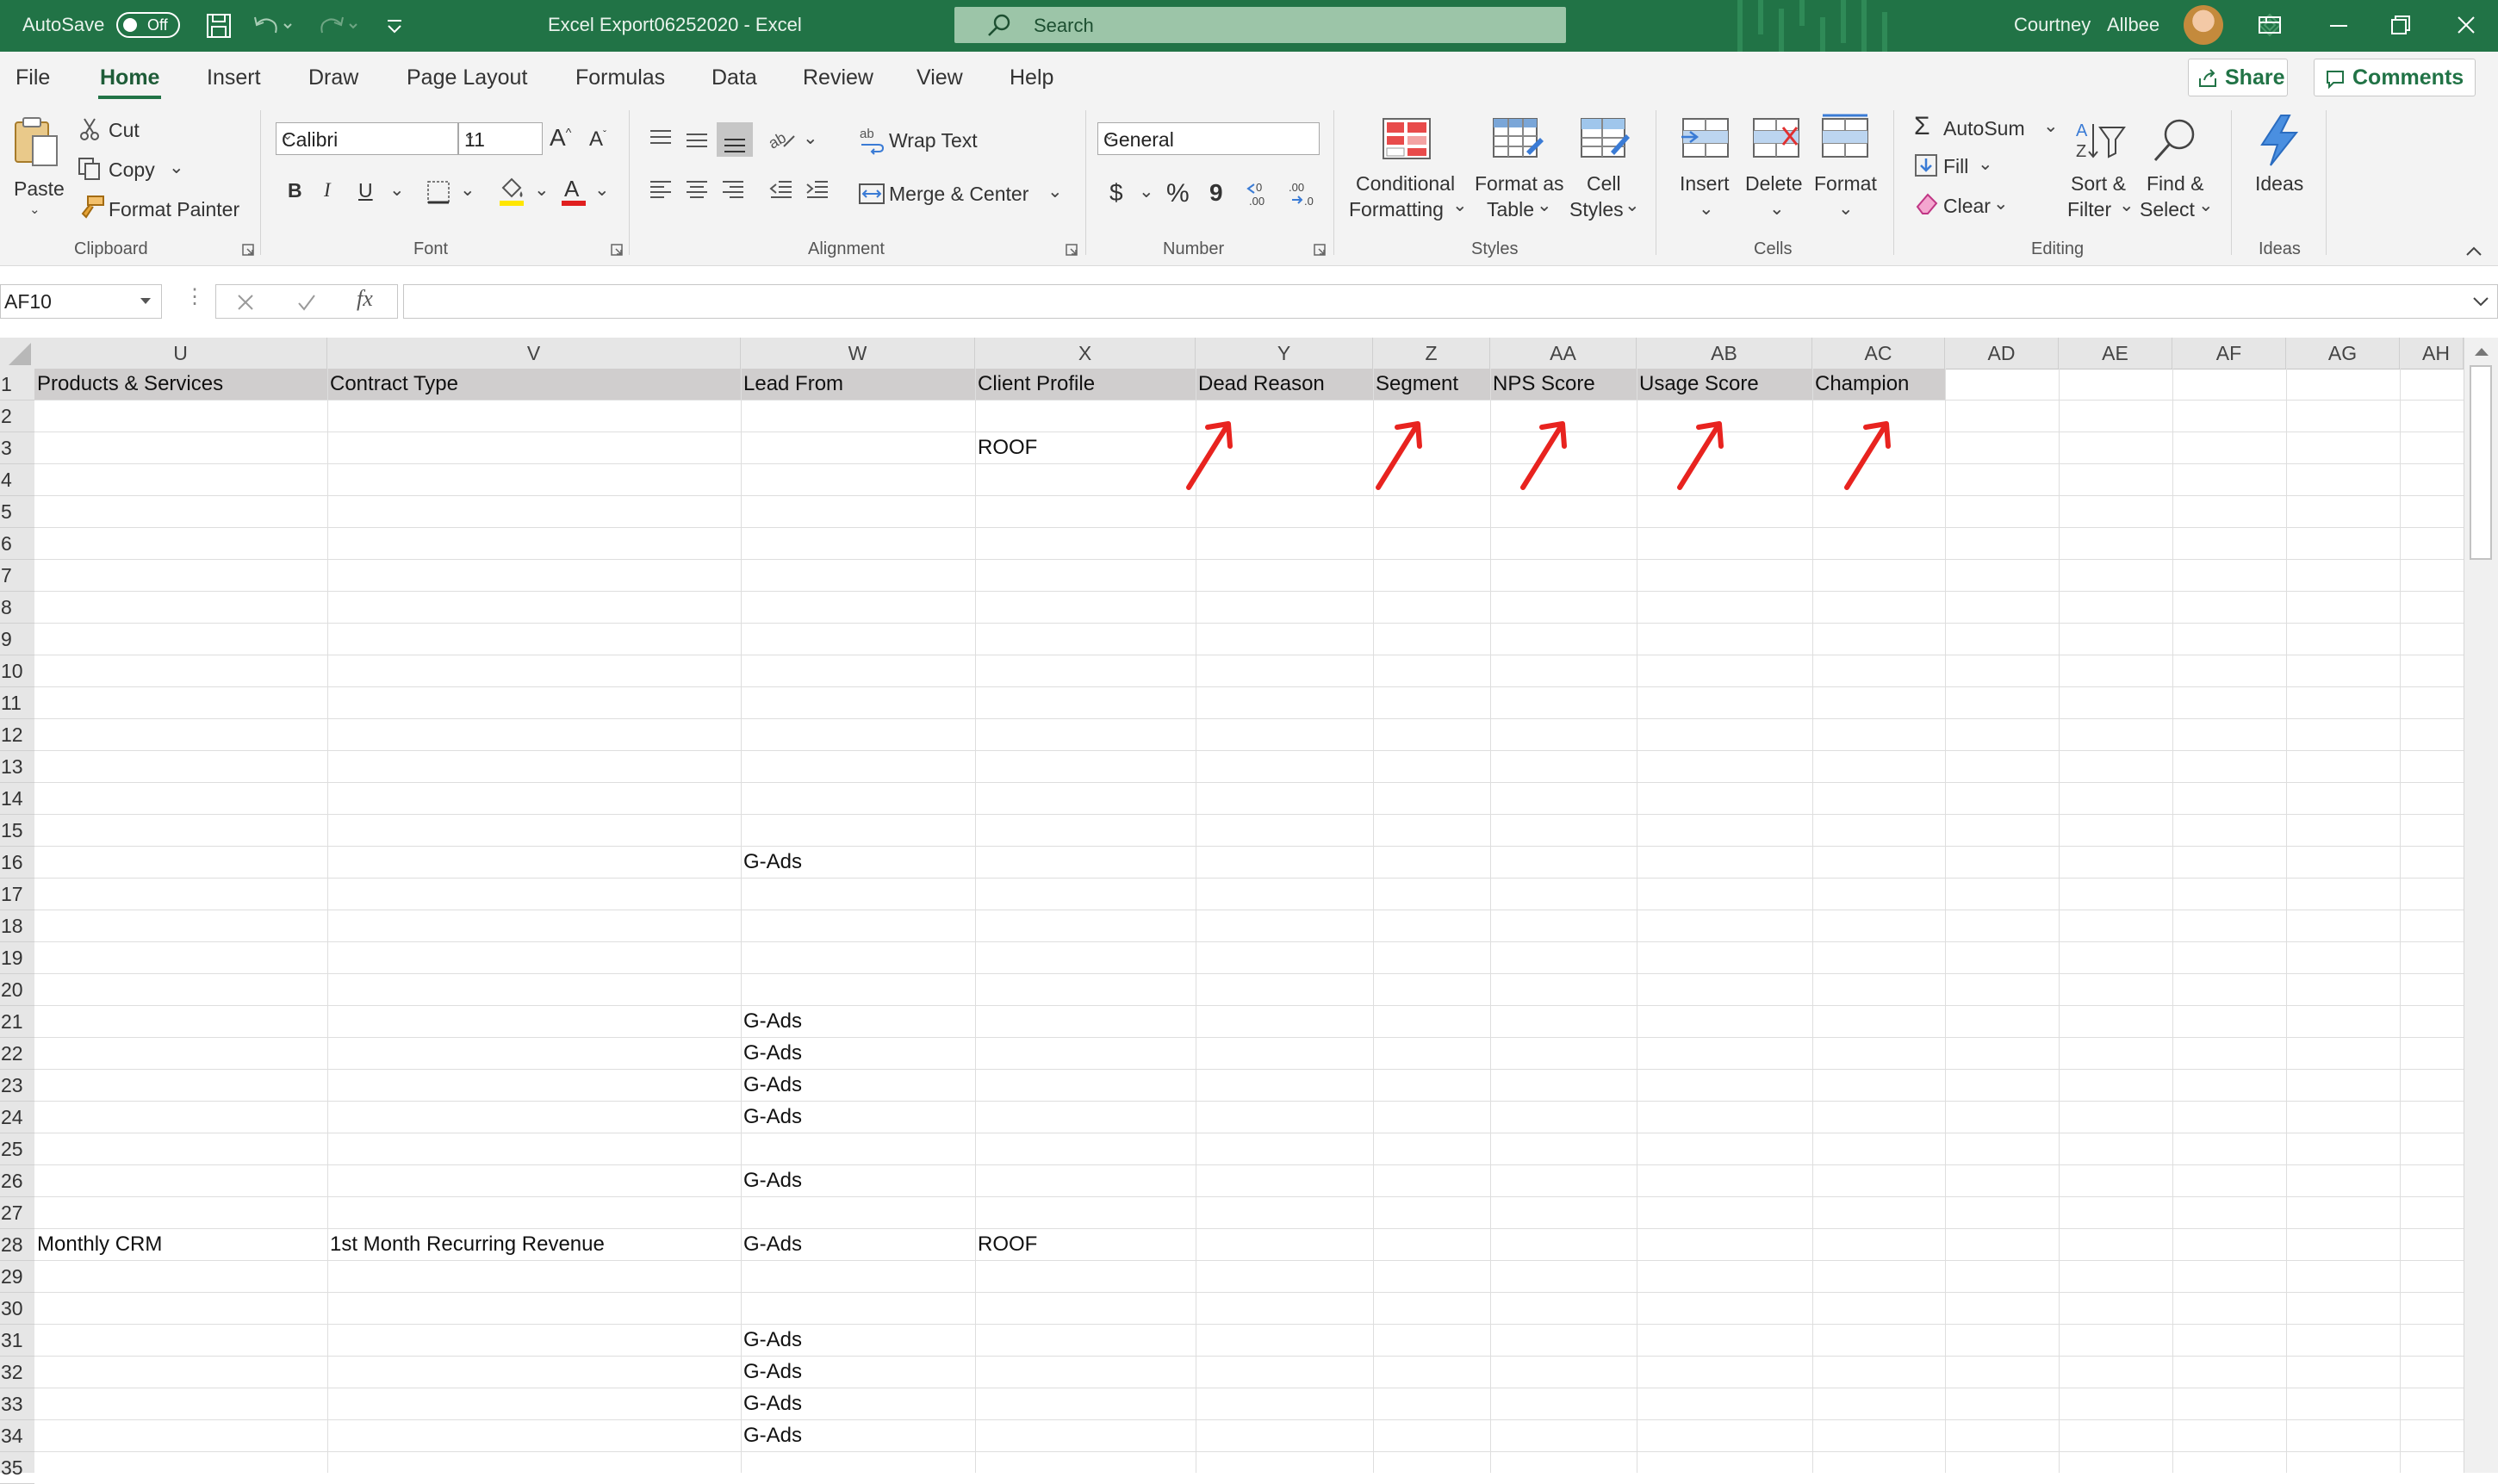 This screenshot has width=2498, height=1484. Describe the element at coordinates (2481, 462) in the screenshot. I see `scrollbar-thumb` at that location.